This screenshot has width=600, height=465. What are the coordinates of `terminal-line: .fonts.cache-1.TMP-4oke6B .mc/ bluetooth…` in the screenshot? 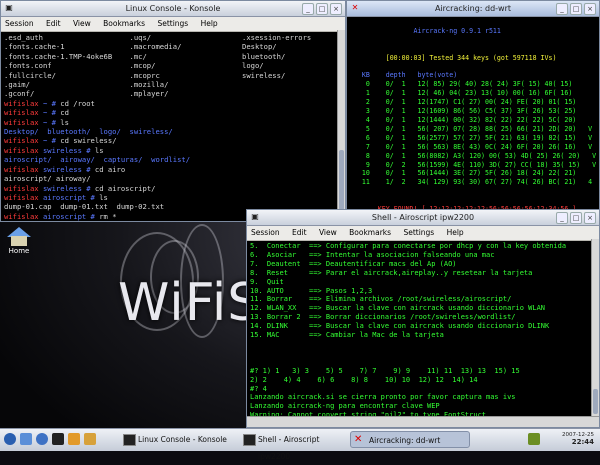 It's located at (145, 56).